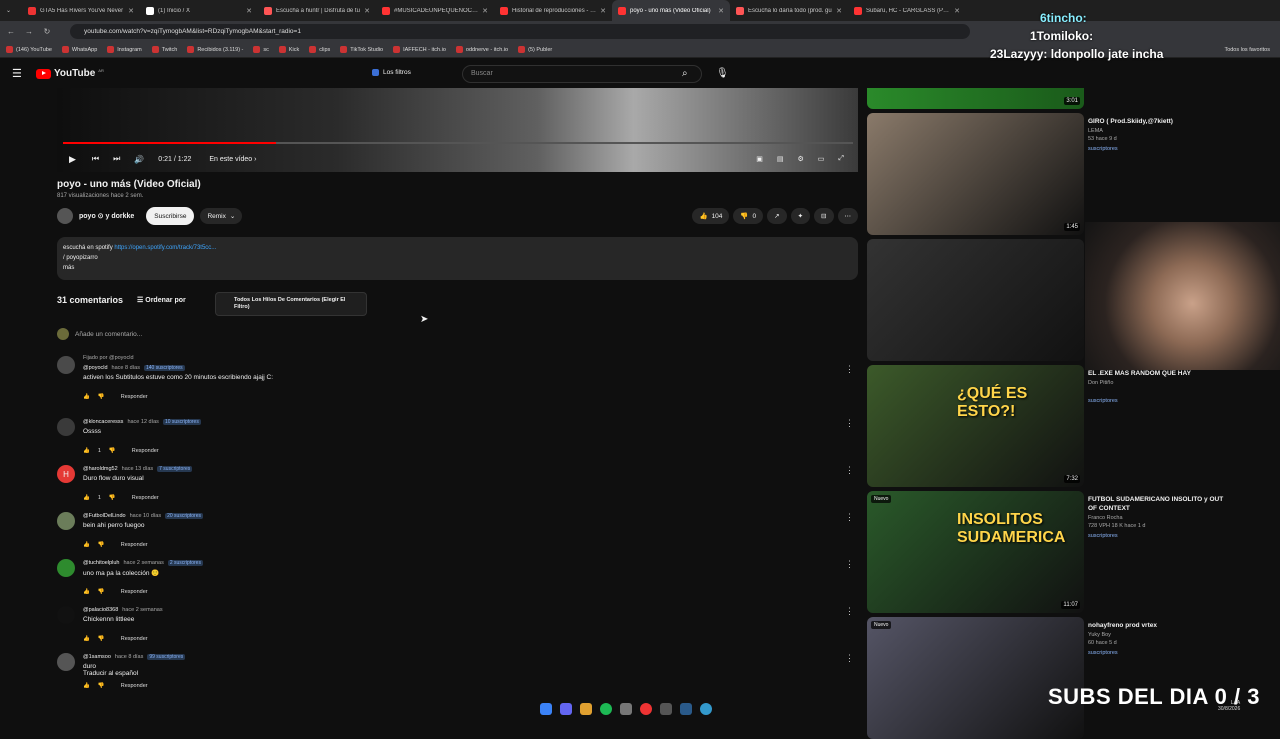 This screenshot has width=1280, height=739. I want to click on start-icon, so click(546, 709).